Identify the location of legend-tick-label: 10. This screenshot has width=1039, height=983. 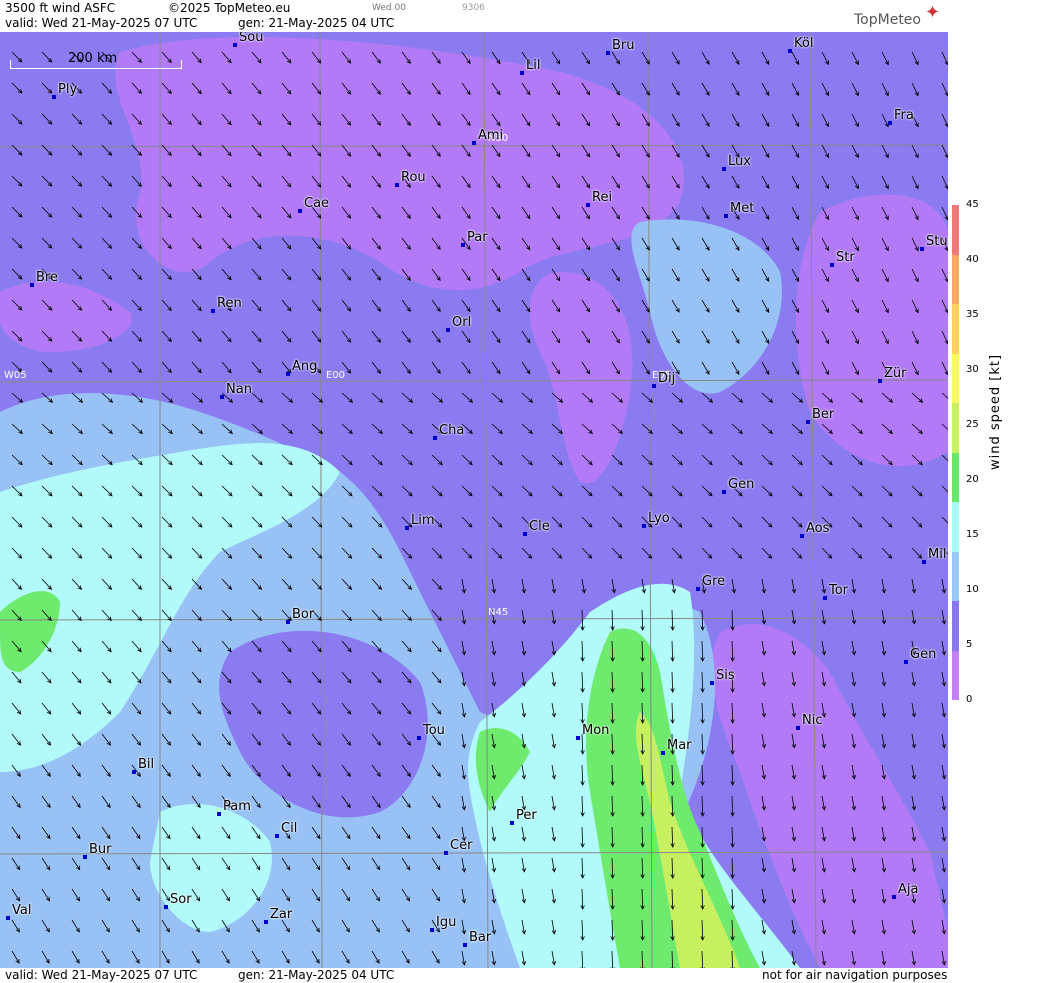
(972, 589).